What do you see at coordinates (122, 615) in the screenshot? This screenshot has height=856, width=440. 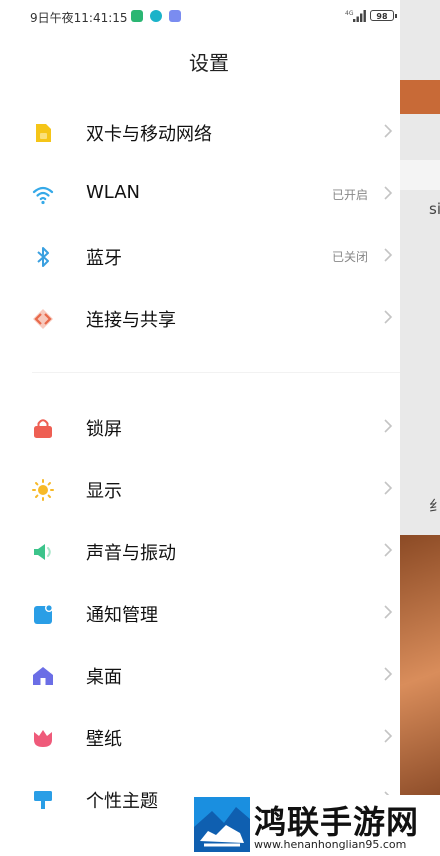 I see `settings-item-label: 通知管理` at bounding box center [122, 615].